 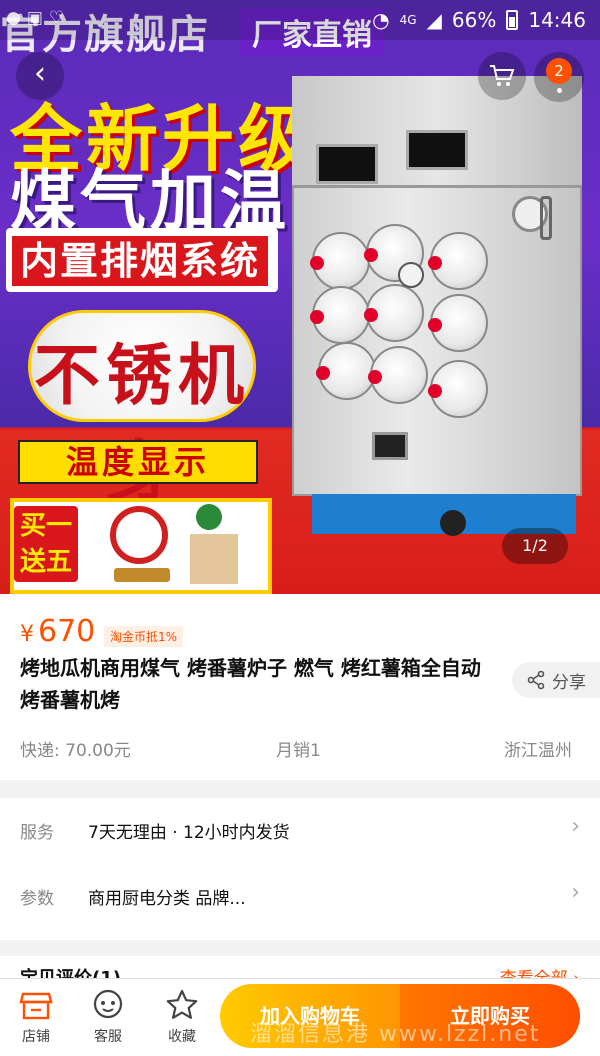 I want to click on tab-service-label: 客服, so click(x=108, y=1037).